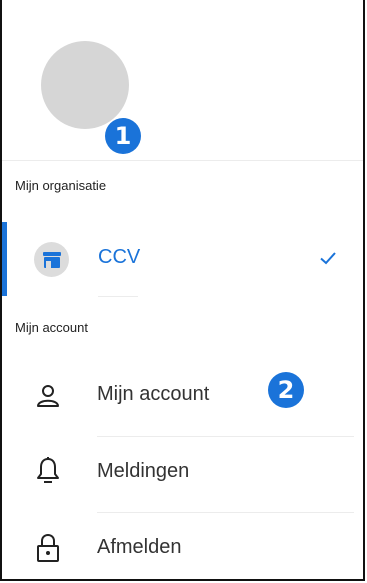 This screenshot has width=367, height=583. What do you see at coordinates (153, 394) in the screenshot?
I see `menu-label: Mijn account` at bounding box center [153, 394].